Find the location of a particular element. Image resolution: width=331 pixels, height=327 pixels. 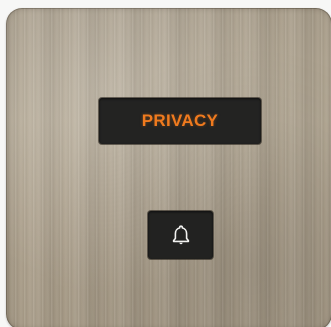

doorbell-button is located at coordinates (180, 235).